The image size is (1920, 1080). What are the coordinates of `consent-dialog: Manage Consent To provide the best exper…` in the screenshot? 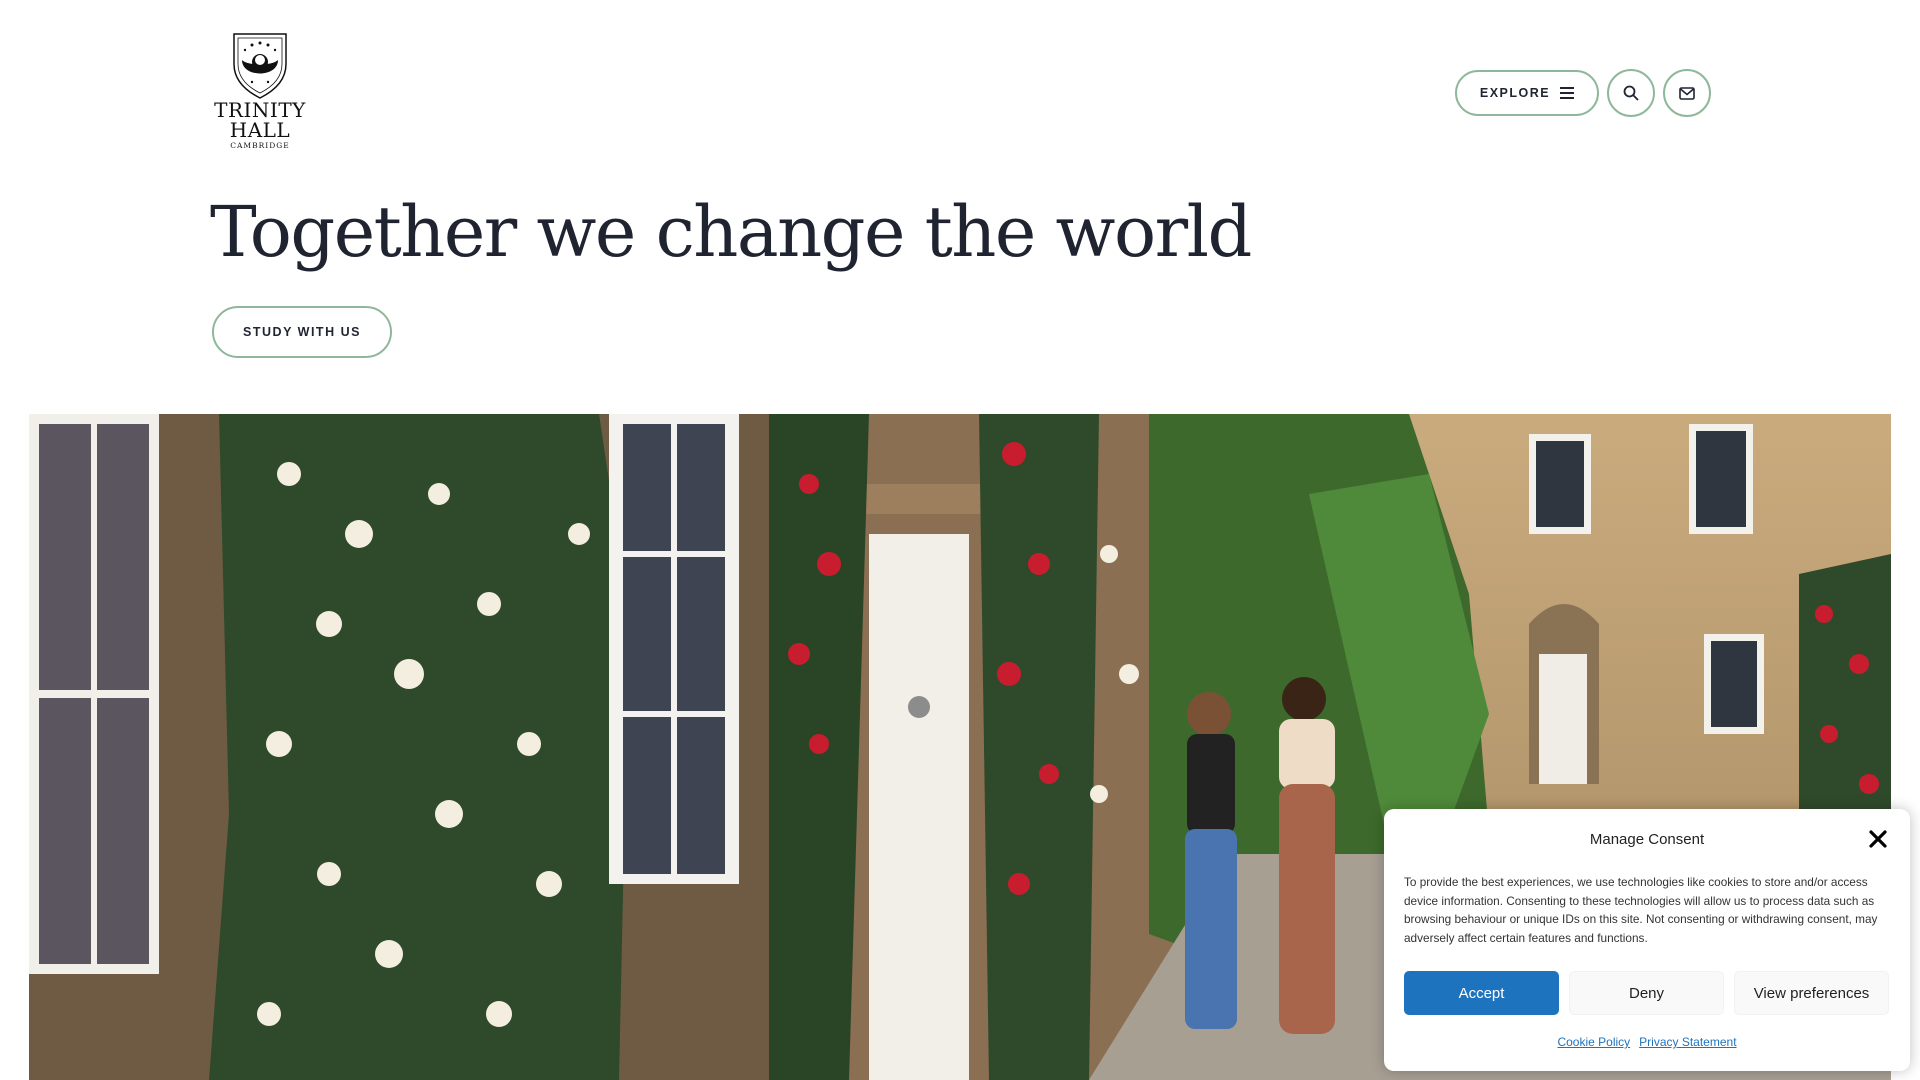 It's located at (1647, 940).